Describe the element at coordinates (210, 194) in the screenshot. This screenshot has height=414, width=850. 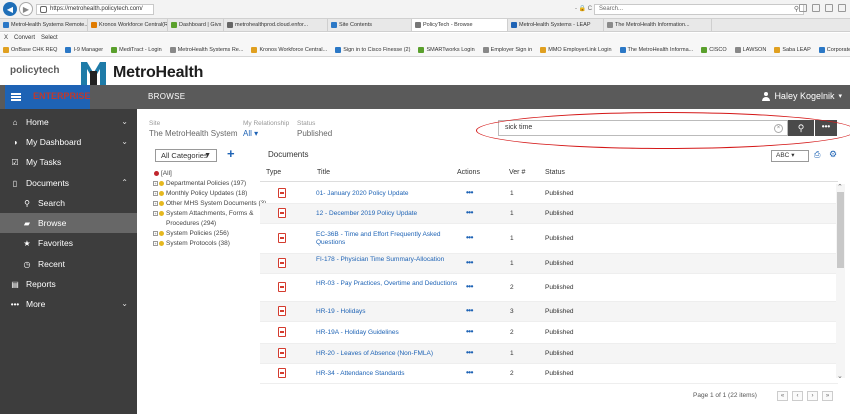
I see `category-tree-node: + Monthly Policy Updates (18)` at that location.